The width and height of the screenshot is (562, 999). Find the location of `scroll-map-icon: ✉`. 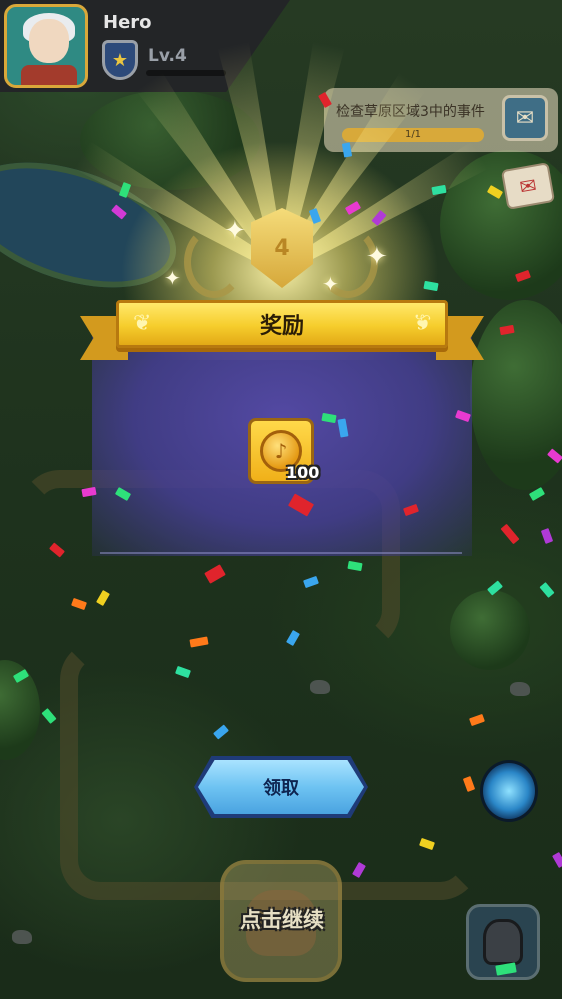

scroll-map-icon: ✉ is located at coordinates (525, 118).